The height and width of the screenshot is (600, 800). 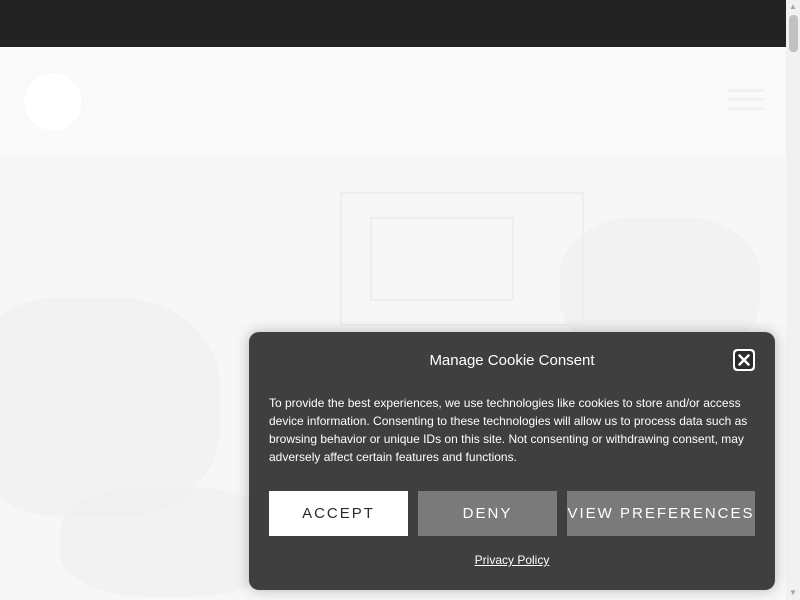 I want to click on scroll-thumb, so click(x=793, y=33).